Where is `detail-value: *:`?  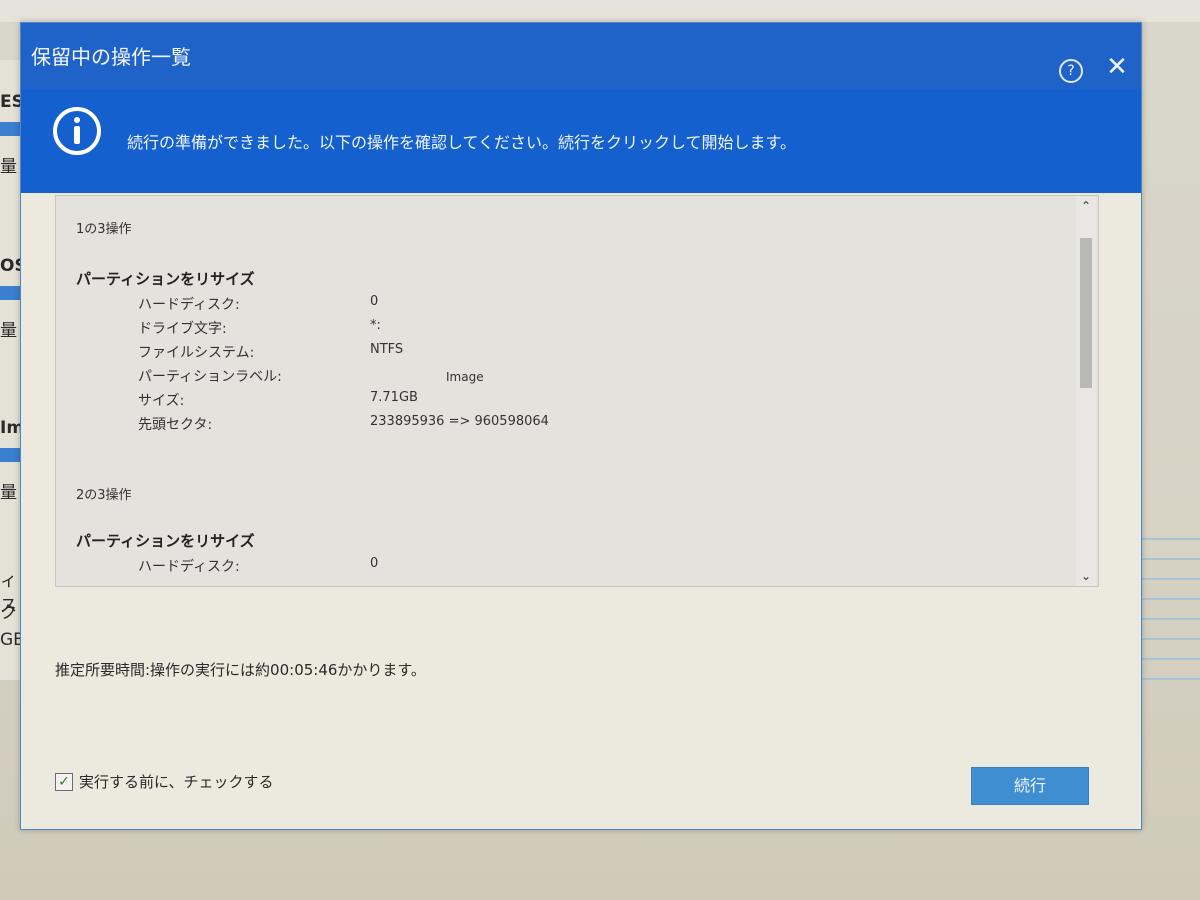
detail-value: *: is located at coordinates (375, 325).